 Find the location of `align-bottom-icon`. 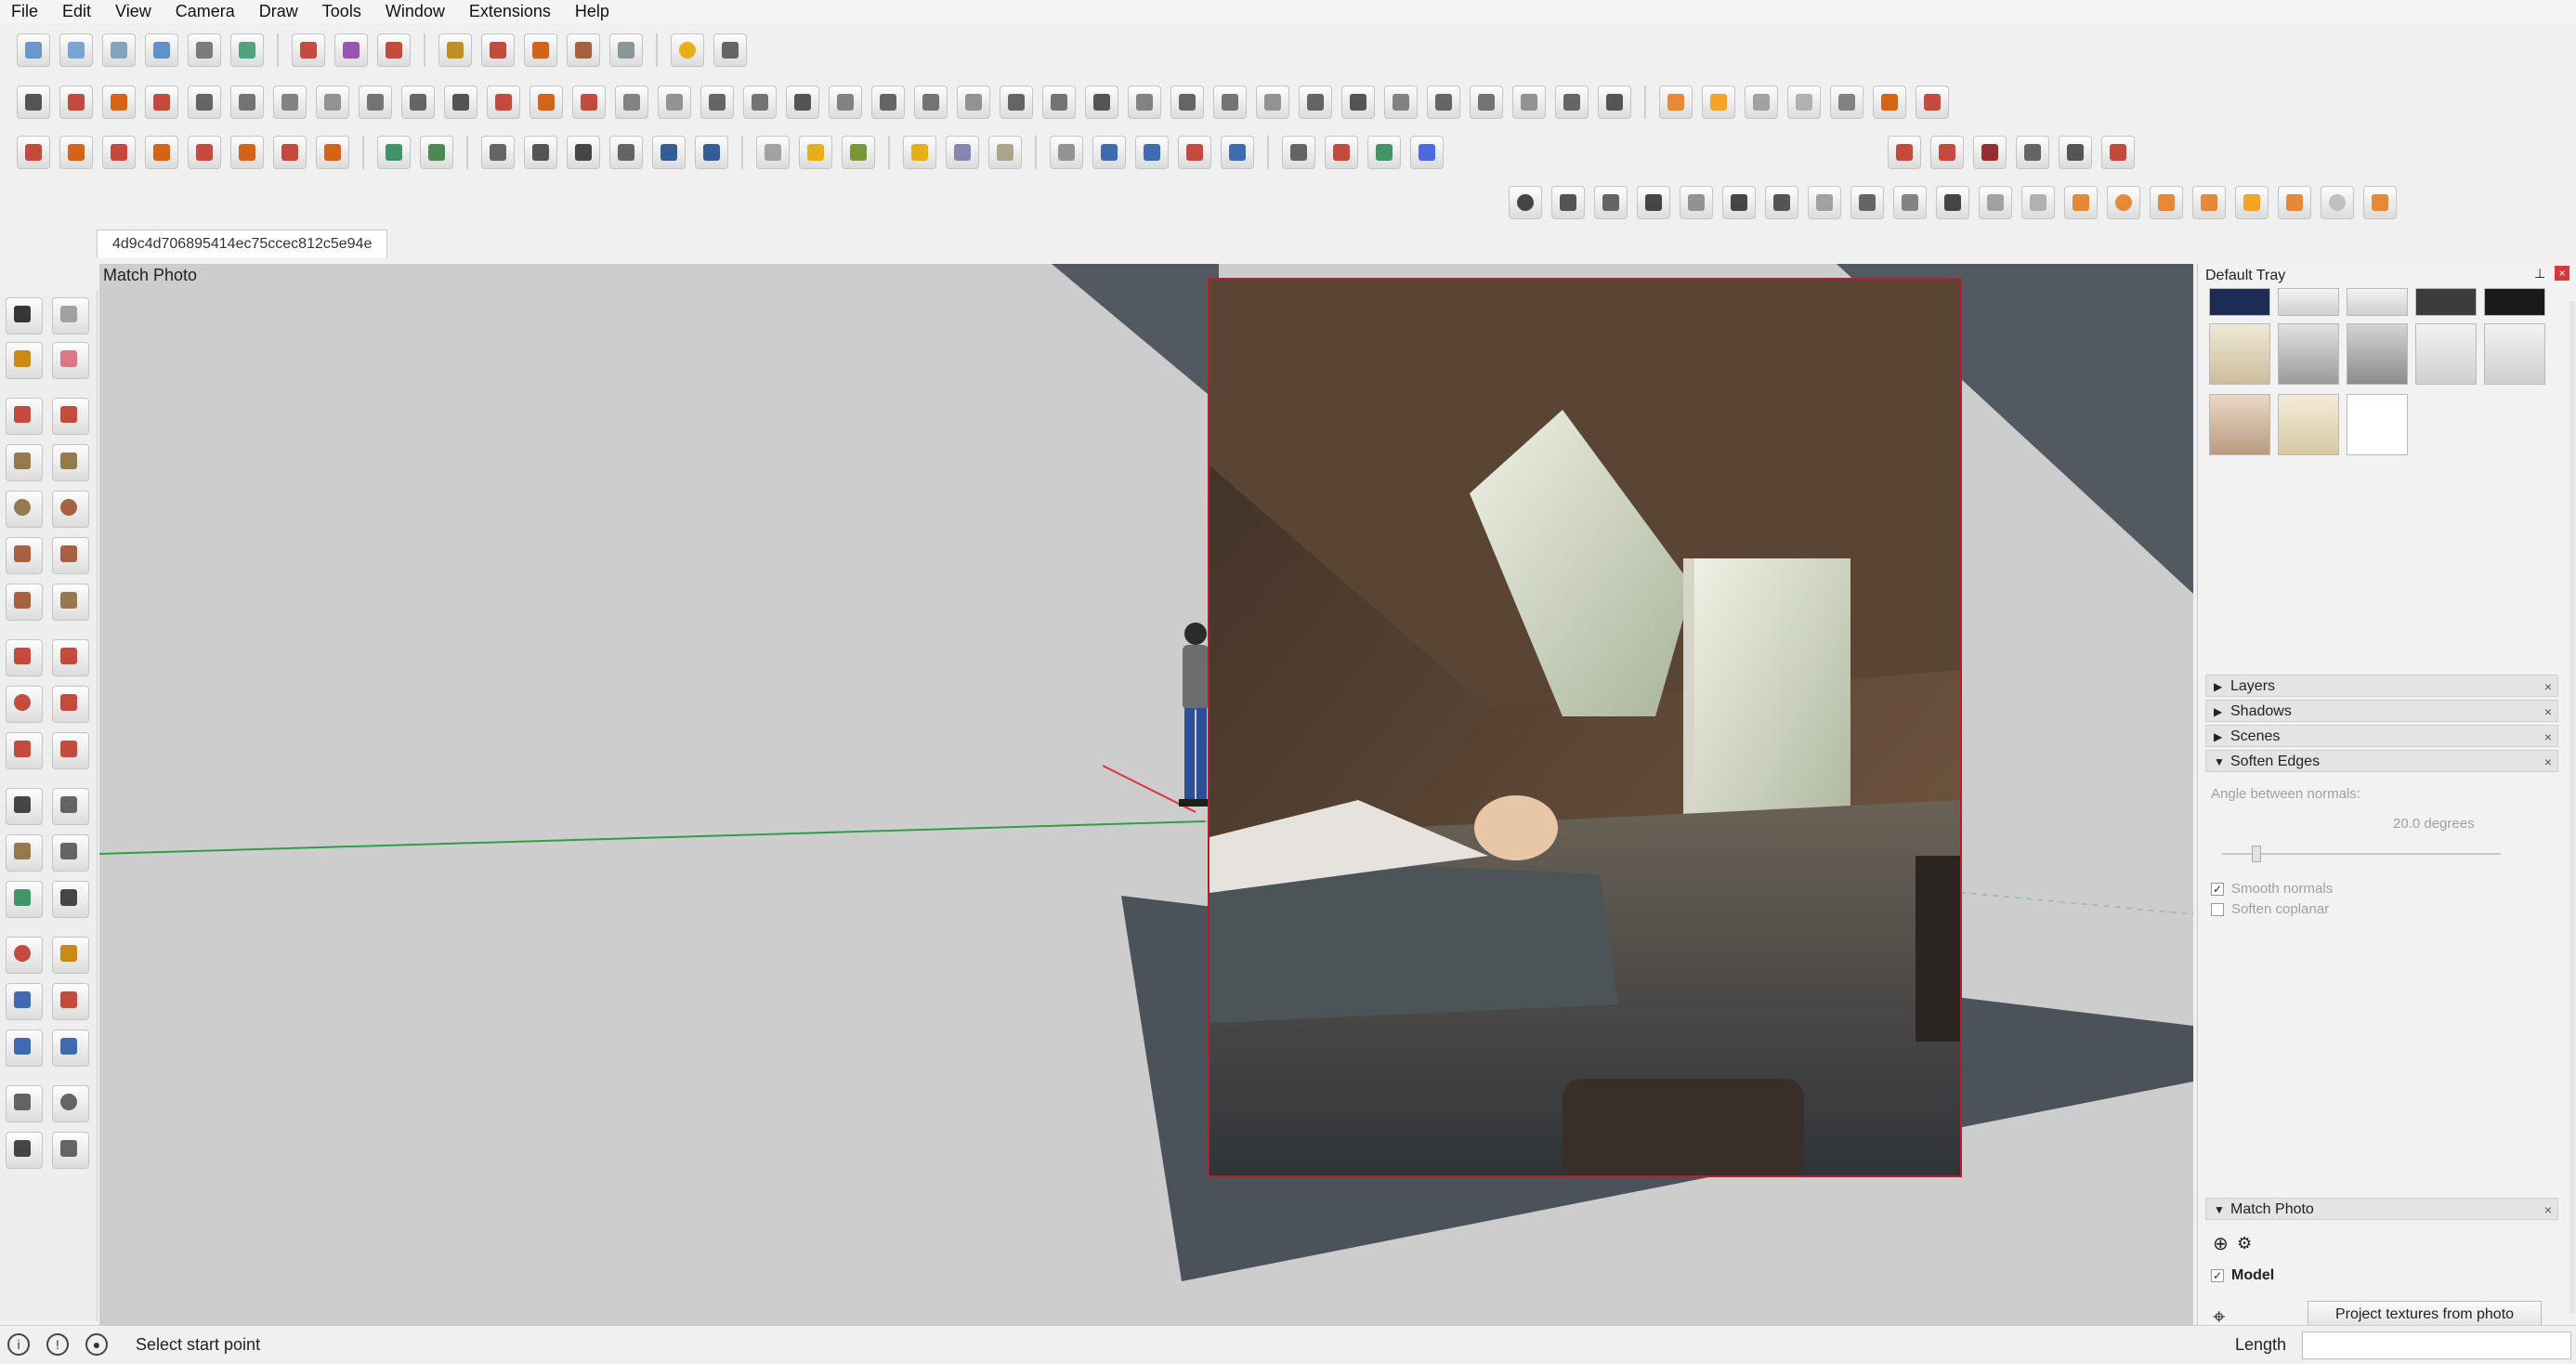

align-bottom-icon is located at coordinates (1653, 202).